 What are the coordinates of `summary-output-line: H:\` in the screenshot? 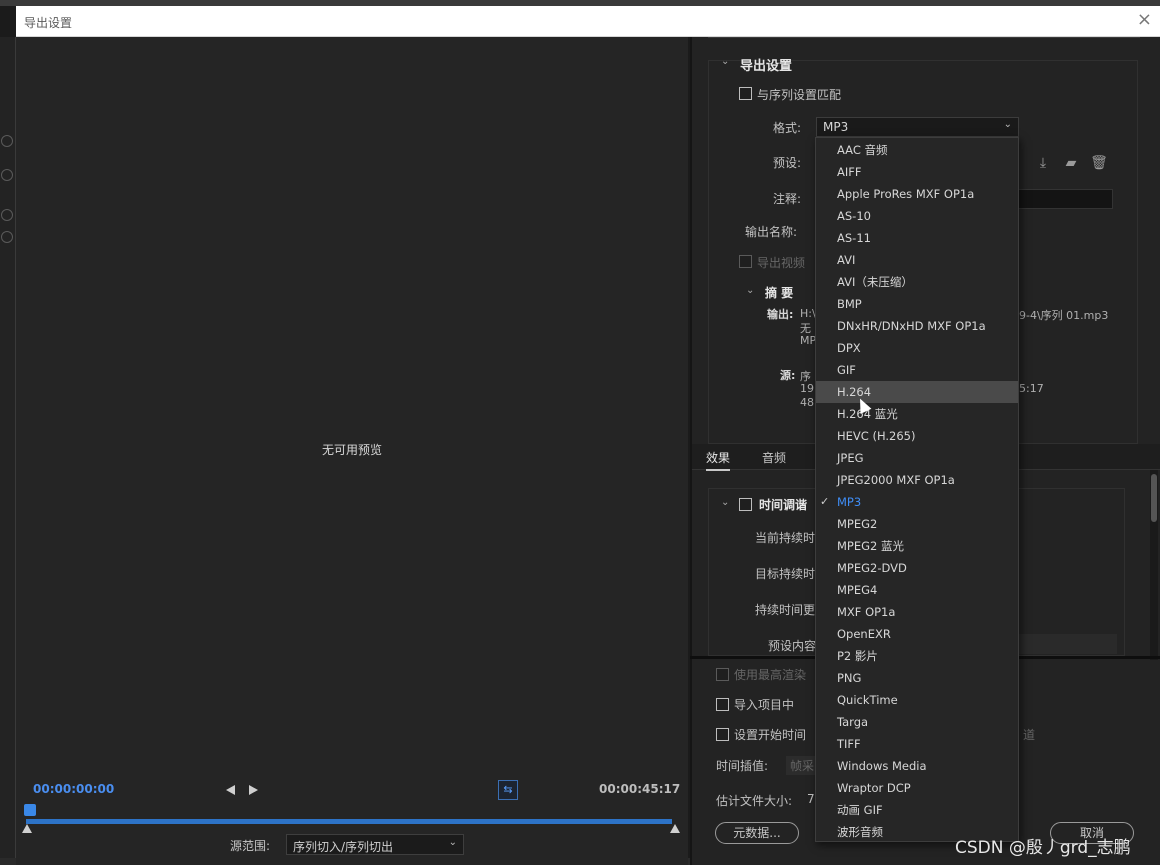 It's located at (808, 313).